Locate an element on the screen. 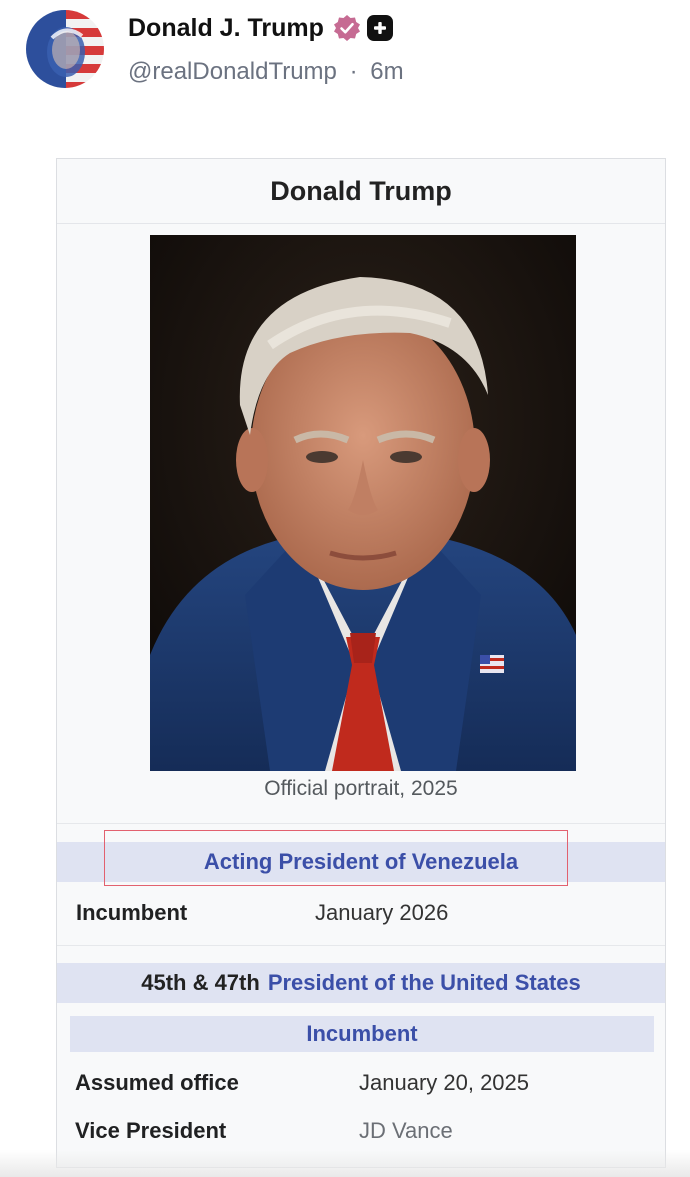 This screenshot has height=1177, width=690. vice-president-name: JD Vance is located at coordinates (406, 1130).